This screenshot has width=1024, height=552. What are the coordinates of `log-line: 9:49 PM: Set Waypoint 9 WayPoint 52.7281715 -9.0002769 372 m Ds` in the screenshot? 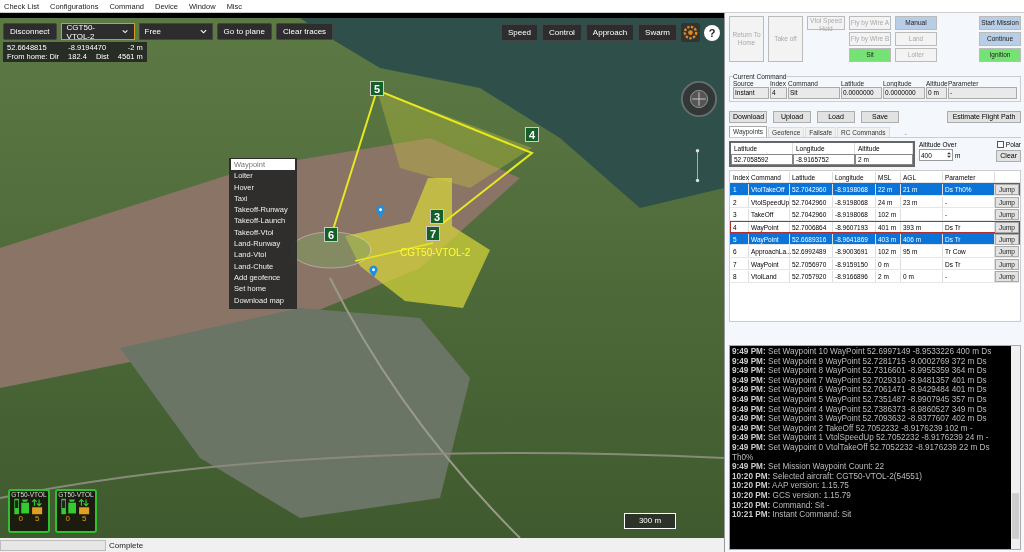 It's located at (860, 361).